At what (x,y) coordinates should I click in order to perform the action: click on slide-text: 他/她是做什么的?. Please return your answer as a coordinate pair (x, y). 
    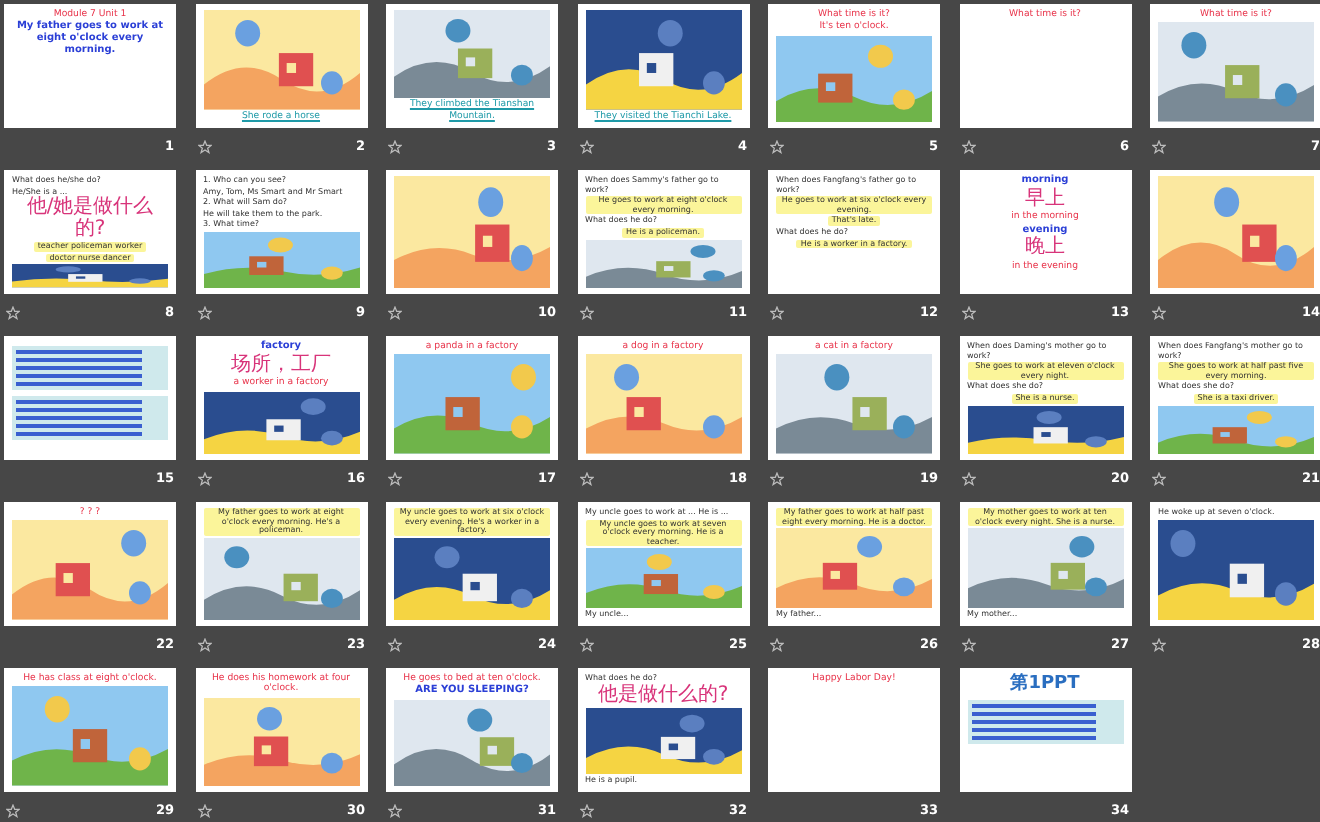
    Looking at the image, I should click on (90, 219).